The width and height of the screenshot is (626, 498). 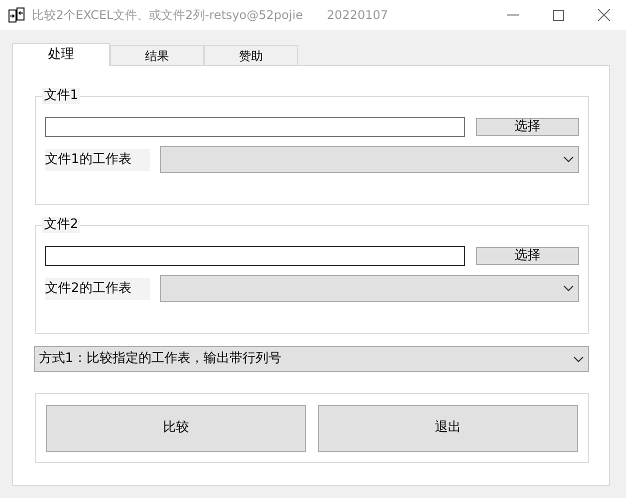 What do you see at coordinates (17, 15) in the screenshot?
I see `app-icon` at bounding box center [17, 15].